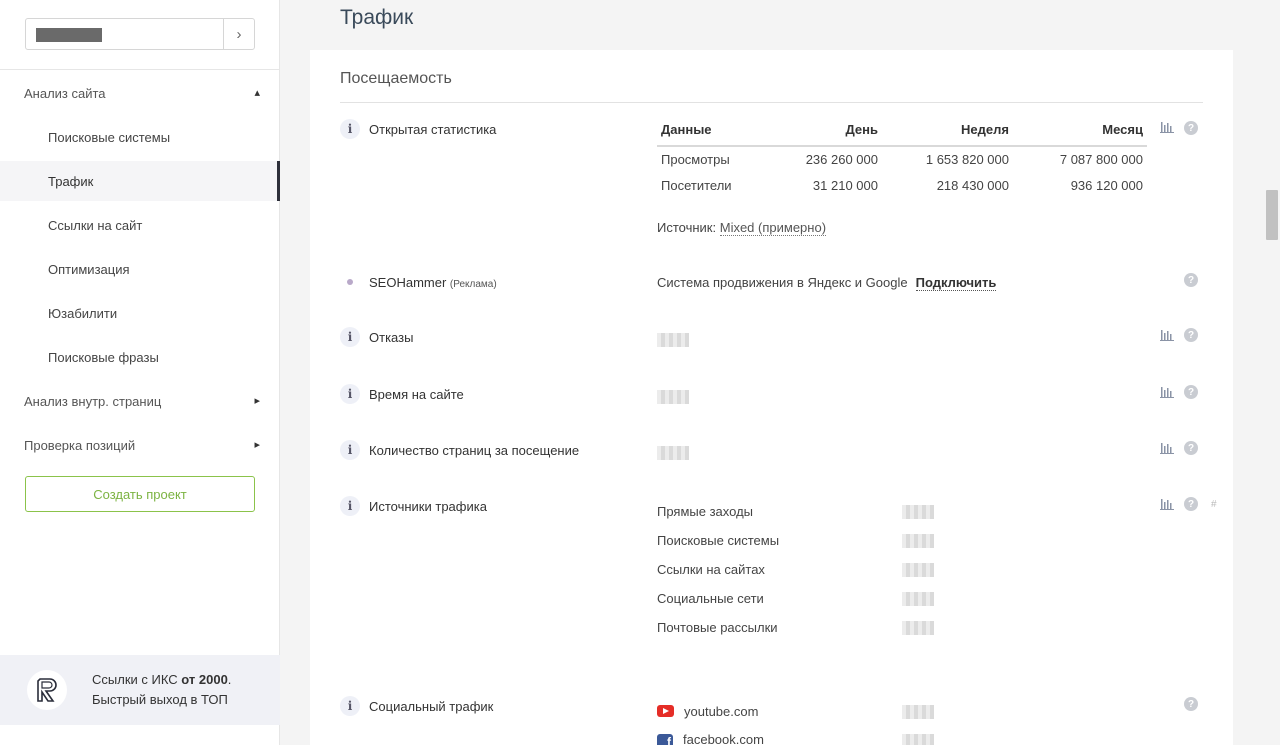 The image size is (1280, 745). What do you see at coordinates (83, 313) in the screenshot?
I see `nav-label: Юзабилити` at bounding box center [83, 313].